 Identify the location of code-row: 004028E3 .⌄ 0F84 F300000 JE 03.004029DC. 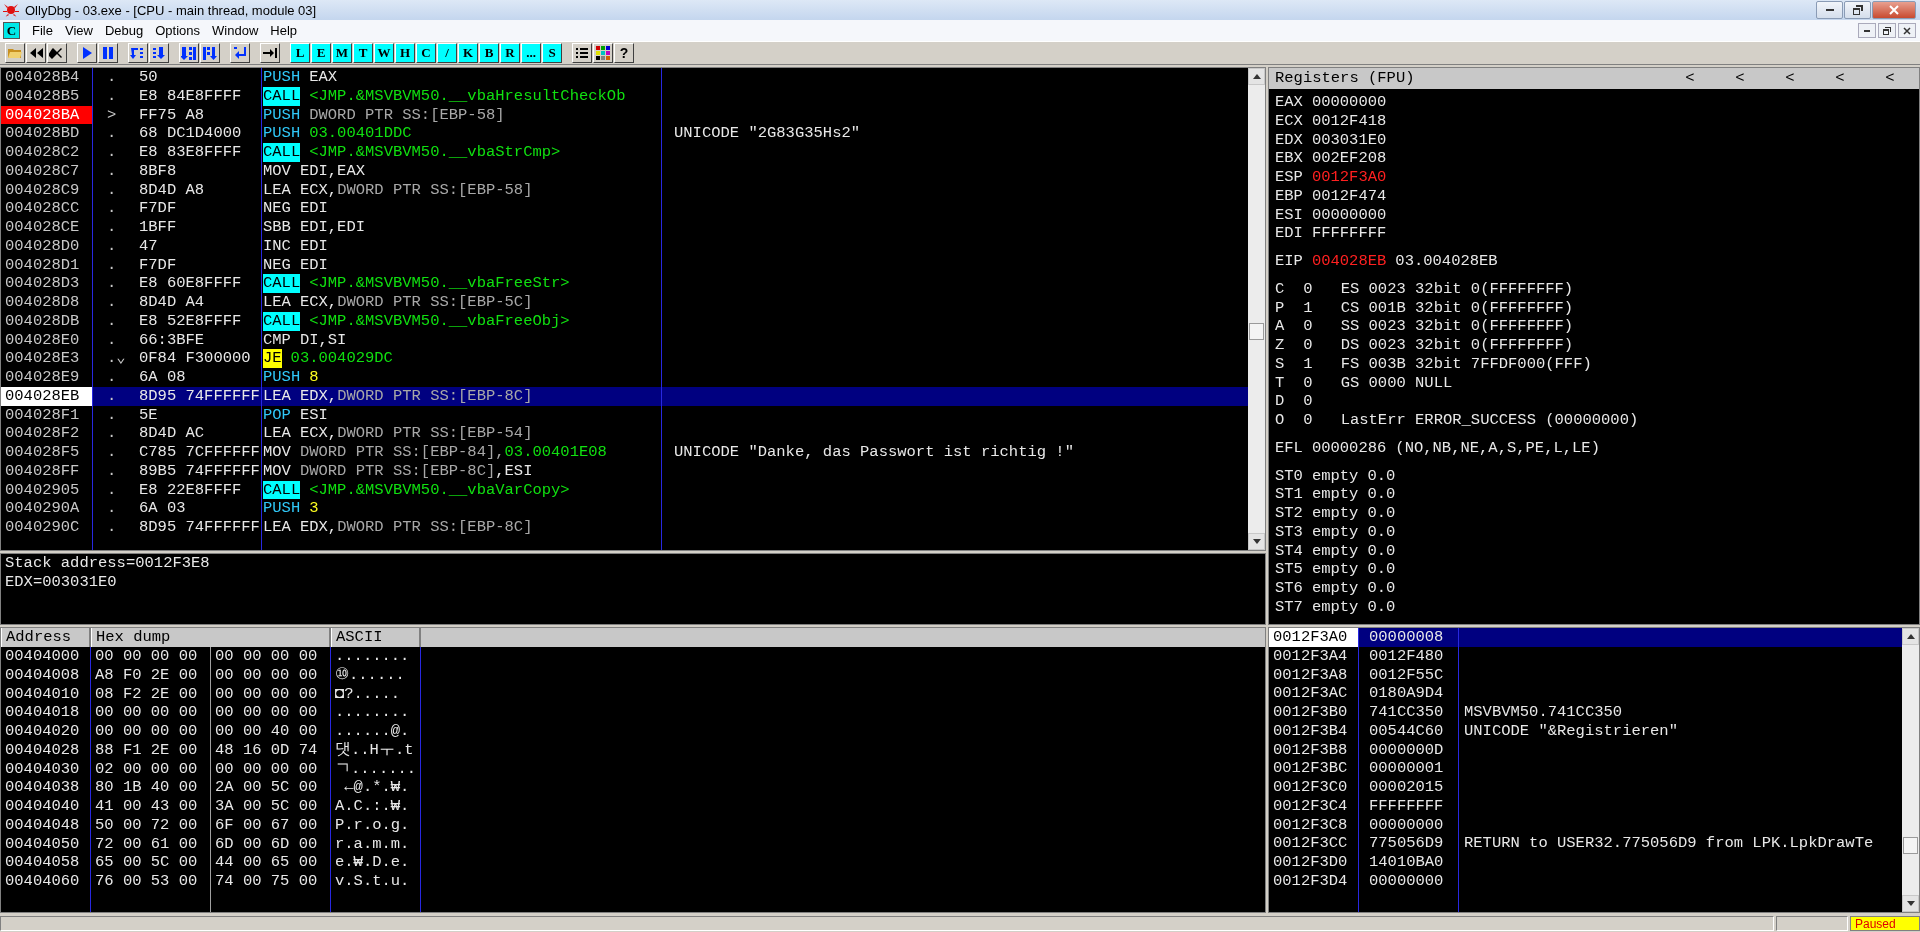
(624, 358).